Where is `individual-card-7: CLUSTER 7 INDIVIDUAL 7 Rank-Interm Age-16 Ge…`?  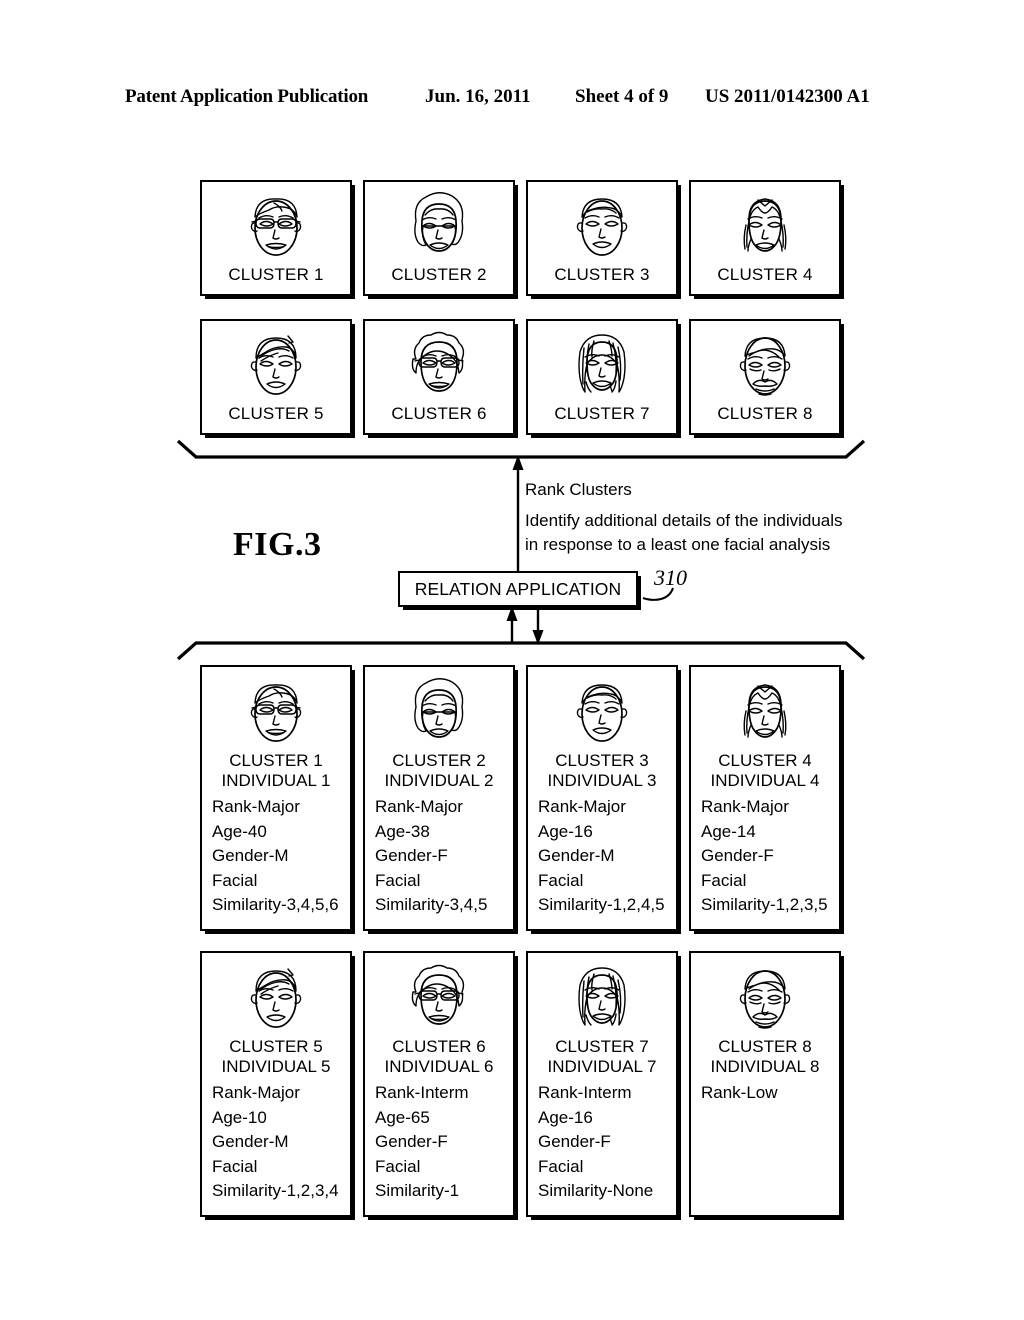 individual-card-7: CLUSTER 7 INDIVIDUAL 7 Rank-Interm Age-16 Ge… is located at coordinates (602, 1084).